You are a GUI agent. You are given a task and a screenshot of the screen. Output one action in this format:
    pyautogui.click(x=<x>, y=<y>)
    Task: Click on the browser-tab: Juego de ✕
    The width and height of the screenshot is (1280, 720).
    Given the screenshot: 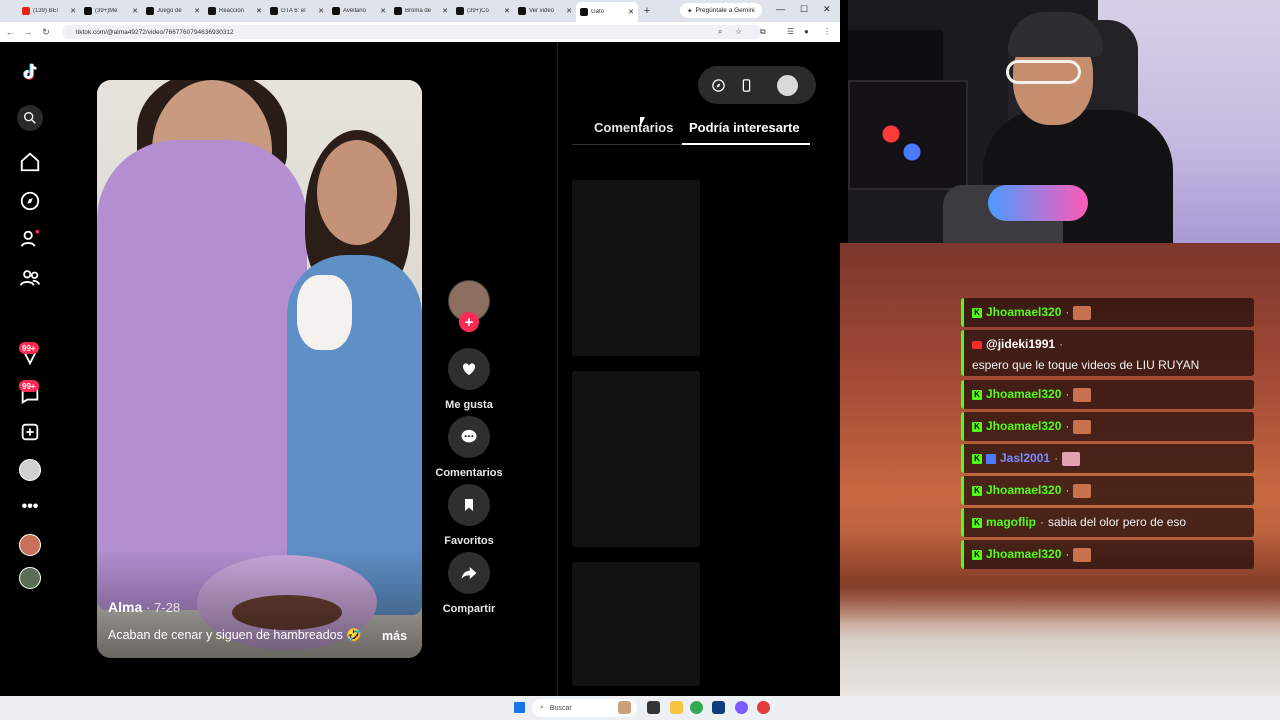 What is the action you would take?
    pyautogui.click(x=173, y=11)
    